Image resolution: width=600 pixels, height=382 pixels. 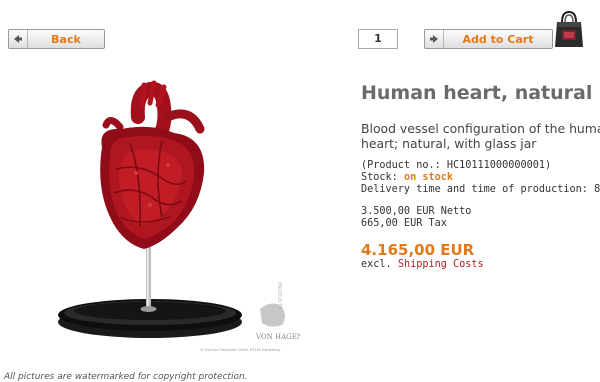 I want to click on watermark-logo: PRODUCTS, so click(x=272, y=304).